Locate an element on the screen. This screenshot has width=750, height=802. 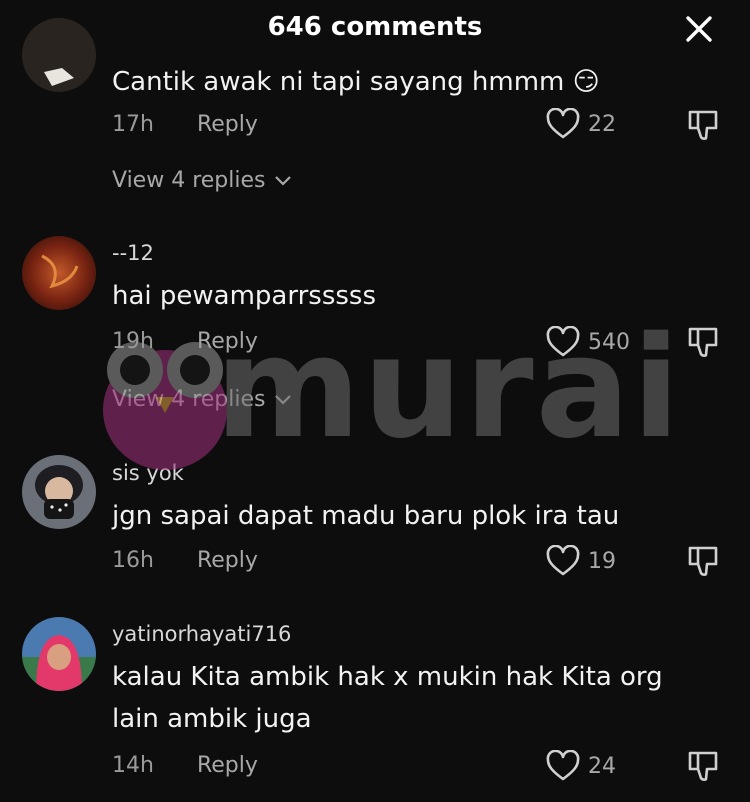
like-button: 19 is located at coordinates (581, 561).